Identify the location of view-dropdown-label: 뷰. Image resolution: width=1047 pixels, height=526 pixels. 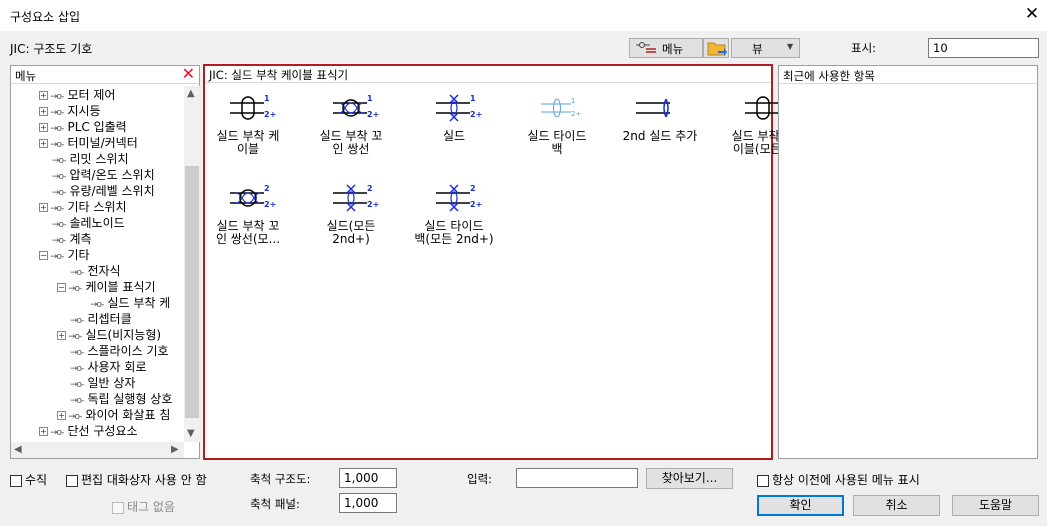
(757, 49).